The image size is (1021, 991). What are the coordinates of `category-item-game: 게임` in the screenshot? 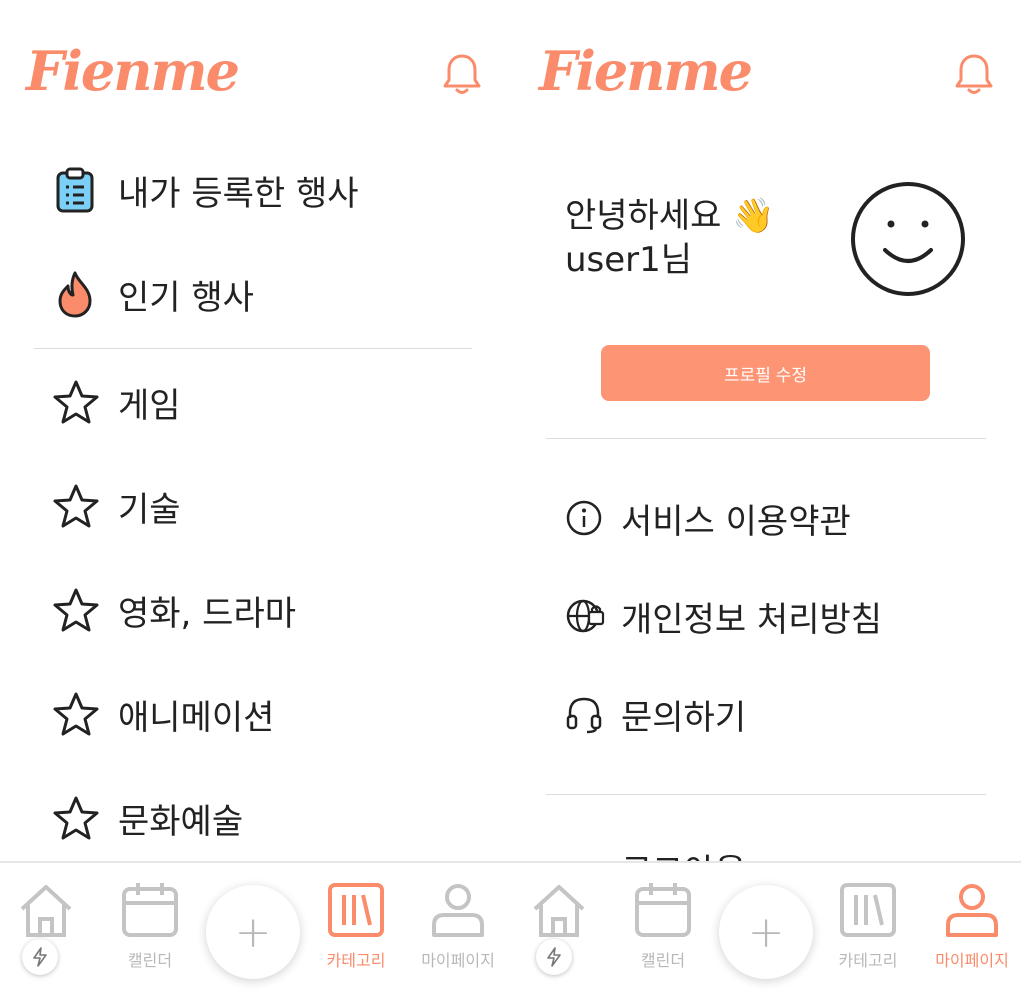 It's located at (255, 402).